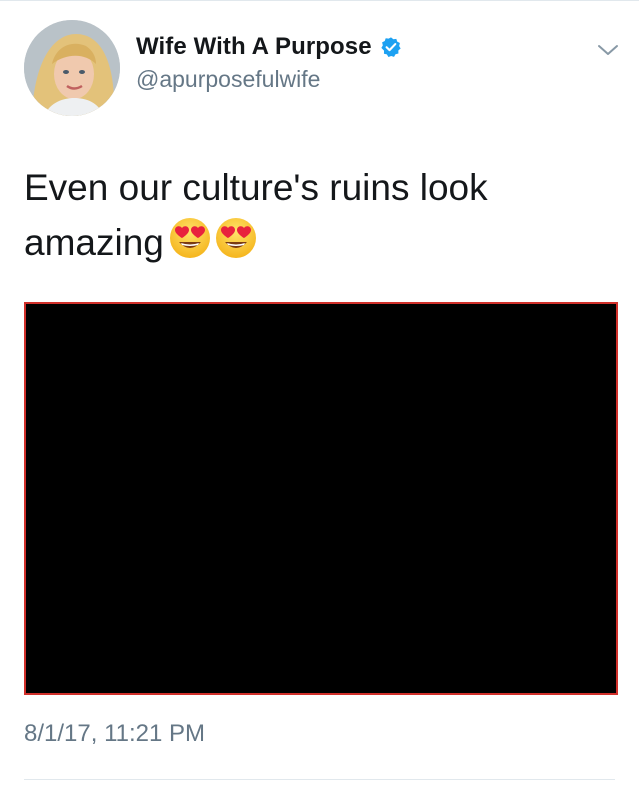  I want to click on tweet-header: Wife With A Purpose @apurposefulwife, so click(324, 68).